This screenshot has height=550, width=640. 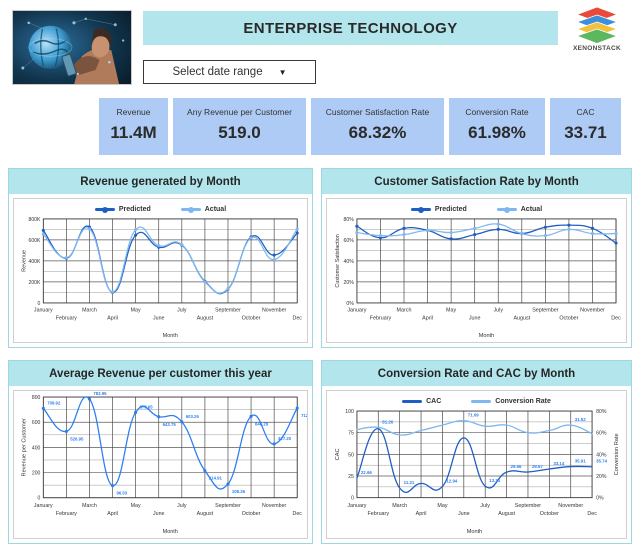 What do you see at coordinates (338, 260) in the screenshot?
I see `svg-text: Customer Satisfaction` at bounding box center [338, 260].